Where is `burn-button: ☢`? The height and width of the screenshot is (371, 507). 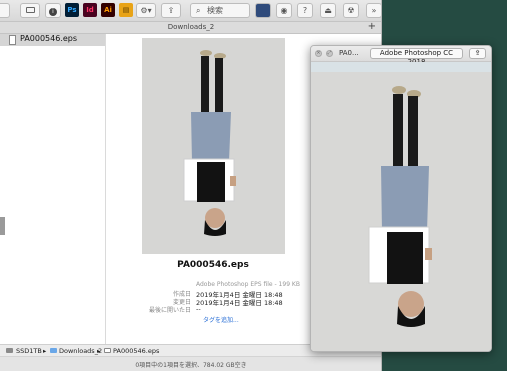
burn-button: ☢ is located at coordinates (351, 10).